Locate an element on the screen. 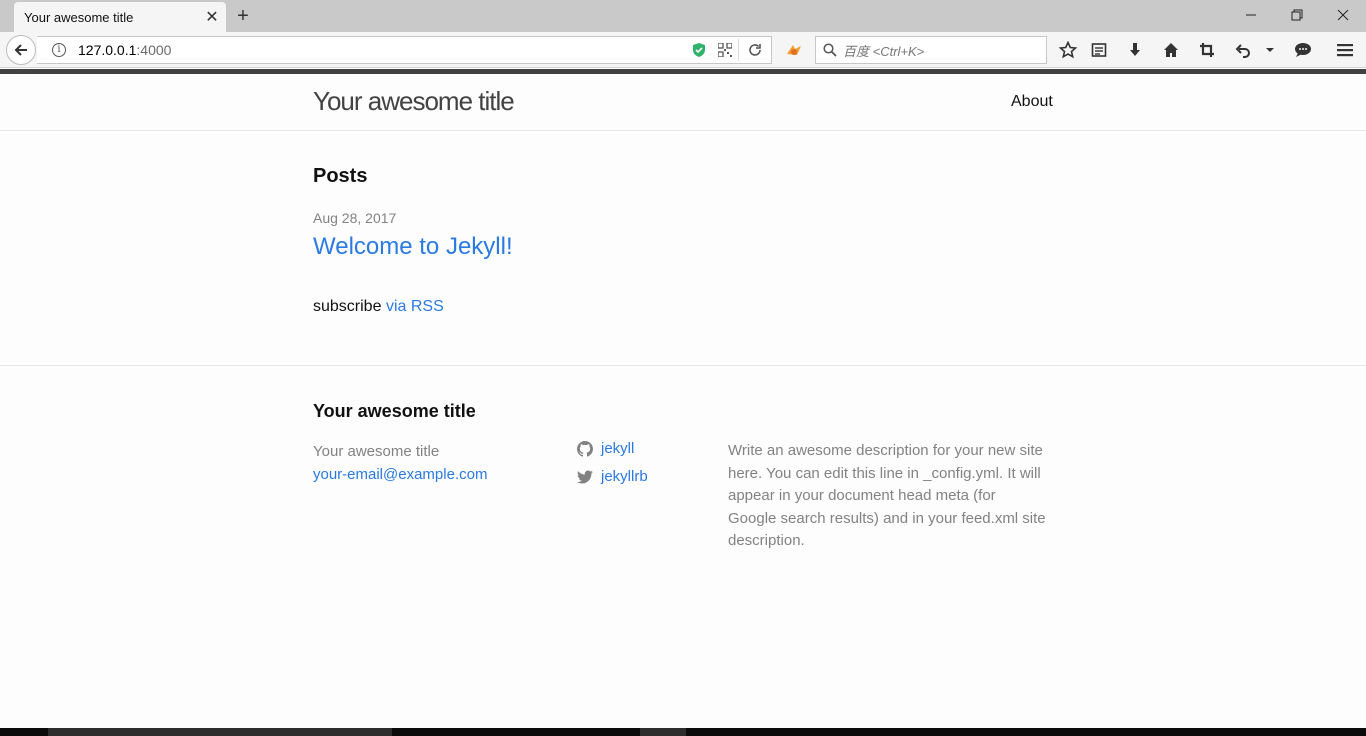  os-taskbar is located at coordinates (683, 732).